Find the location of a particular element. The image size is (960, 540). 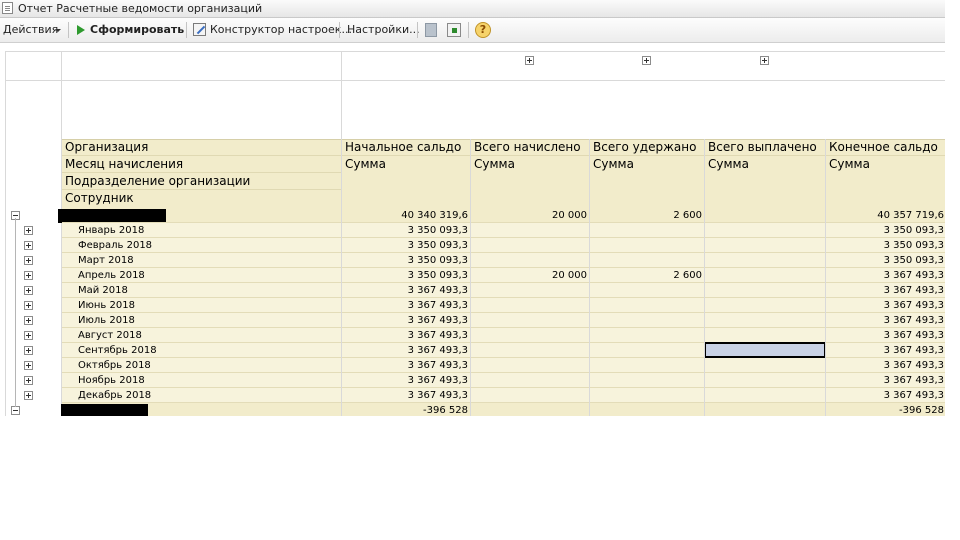

month-label: Август 2018 is located at coordinates (110, 335).